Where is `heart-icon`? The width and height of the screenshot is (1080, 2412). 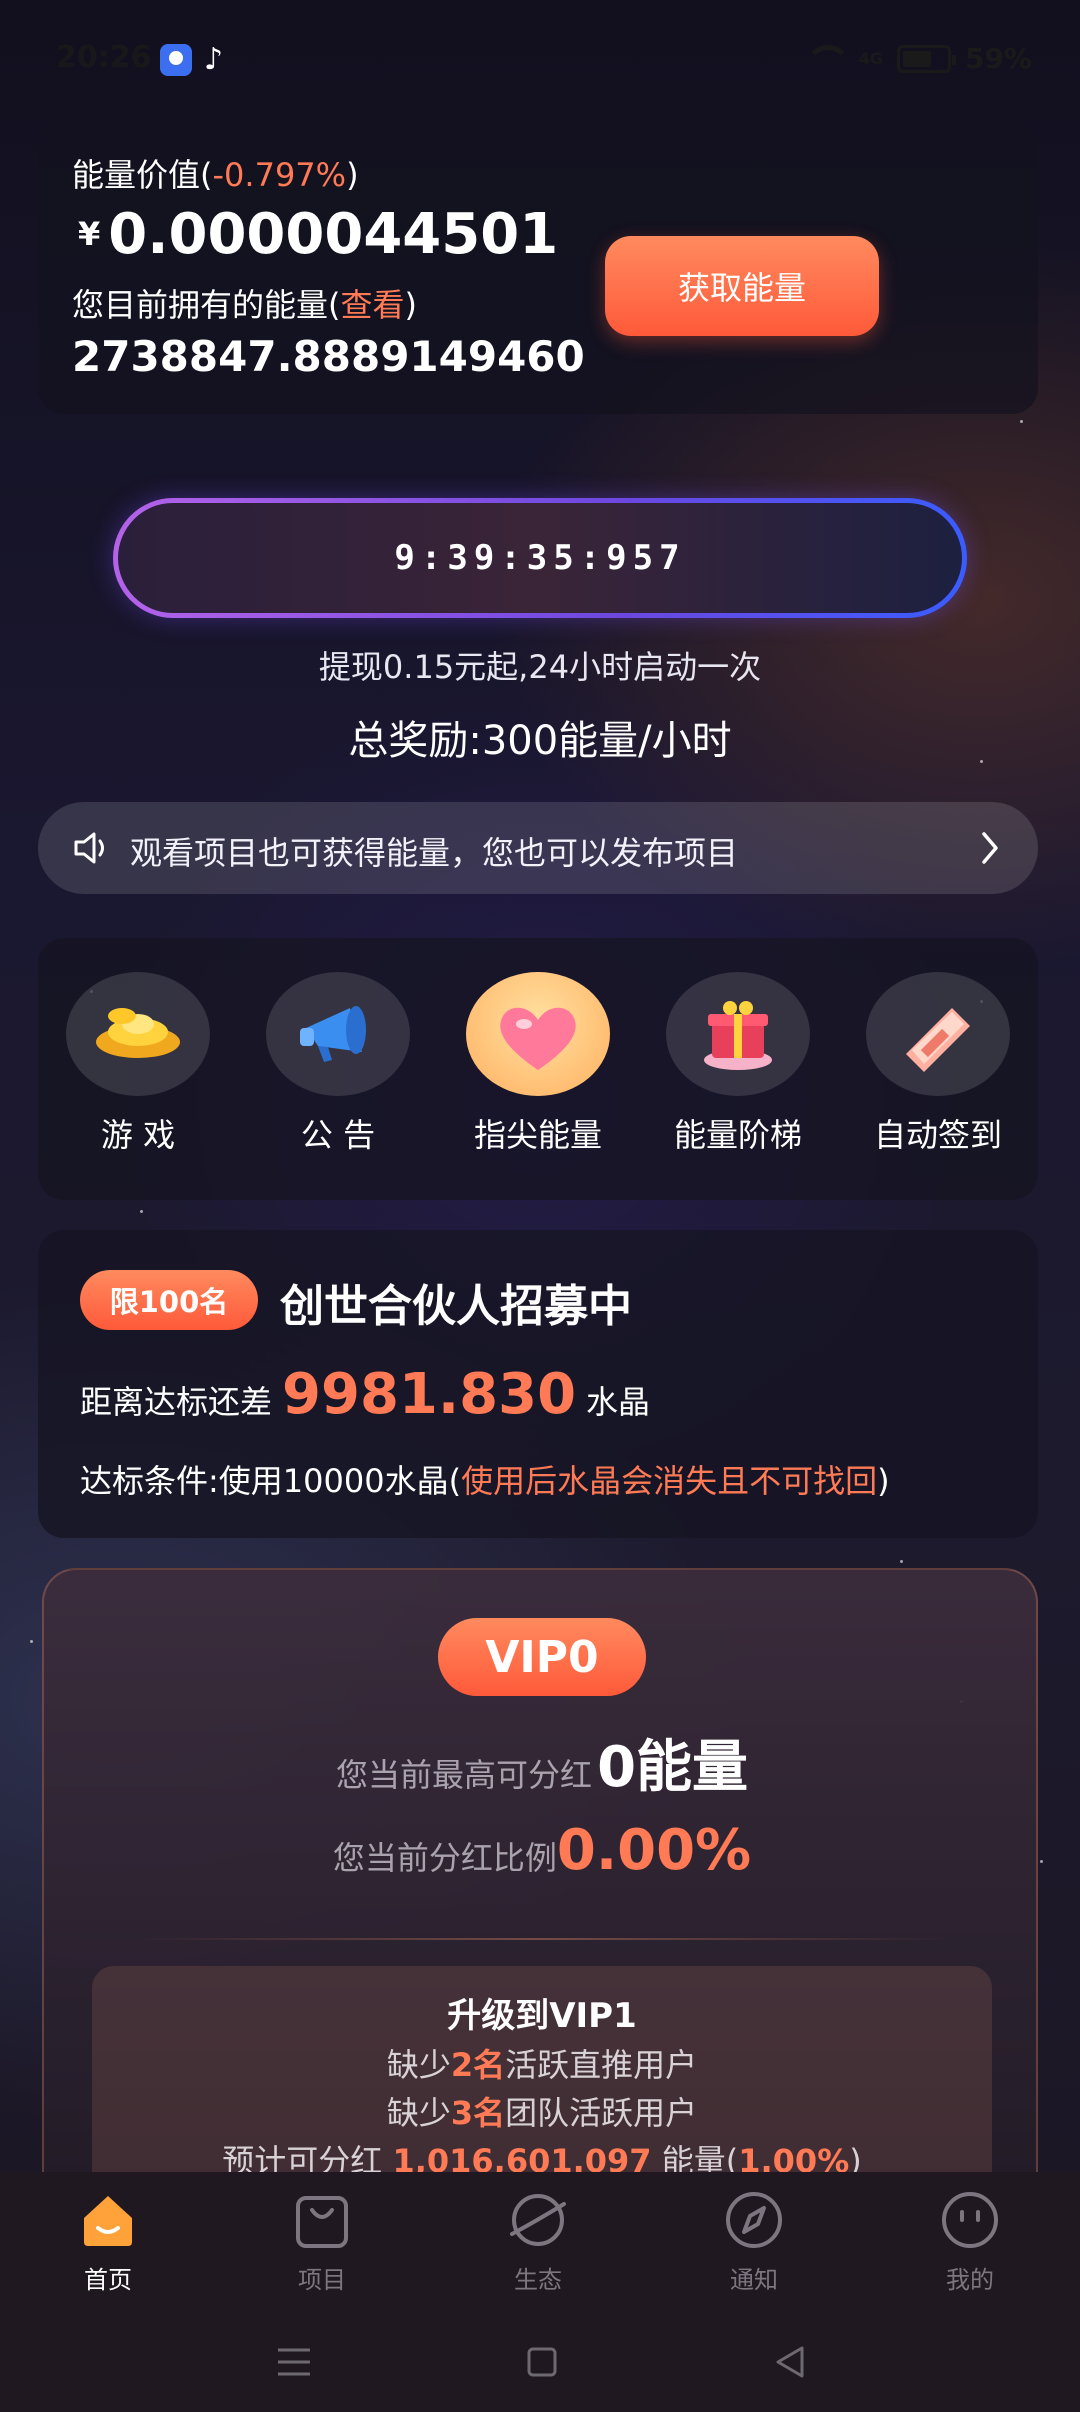 heart-icon is located at coordinates (538, 1034).